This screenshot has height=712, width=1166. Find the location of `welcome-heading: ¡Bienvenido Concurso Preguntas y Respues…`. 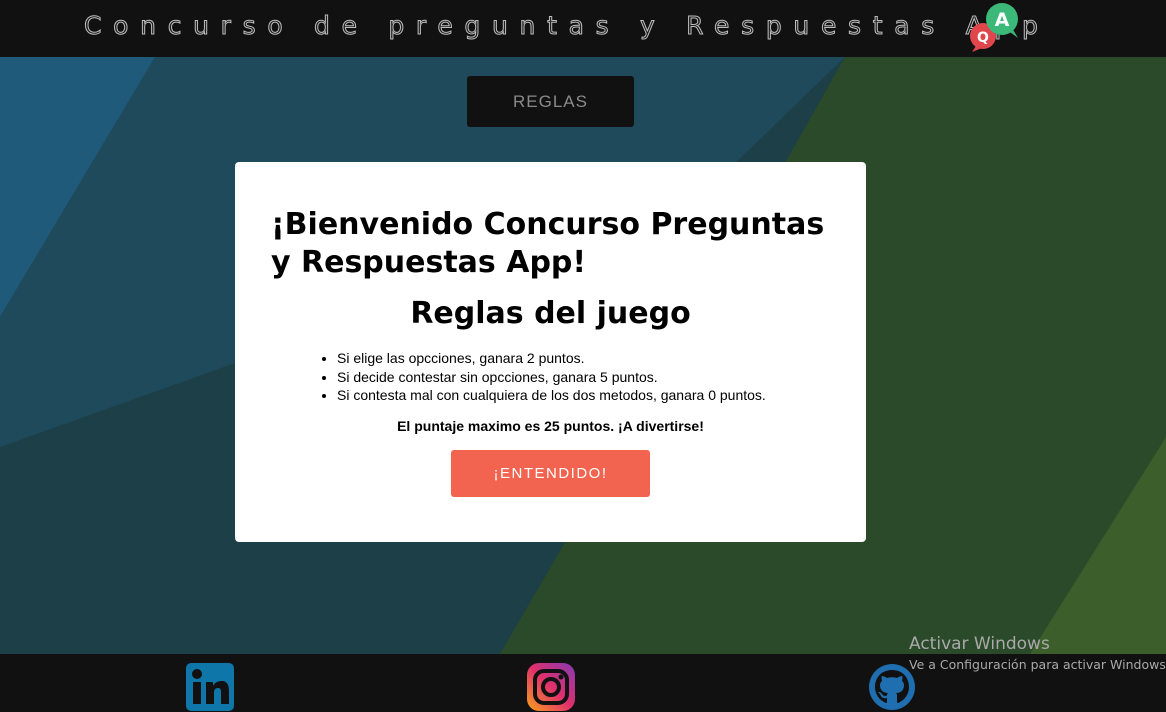

welcome-heading: ¡Bienvenido Concurso Preguntas y Respues… is located at coordinates (548, 243).